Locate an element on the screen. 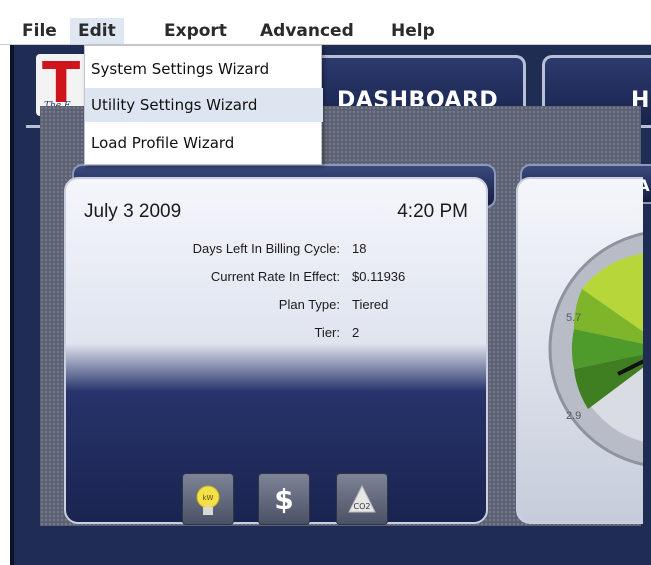 This screenshot has height=565, width=651. co2-icon-label: CO2 is located at coordinates (362, 506).